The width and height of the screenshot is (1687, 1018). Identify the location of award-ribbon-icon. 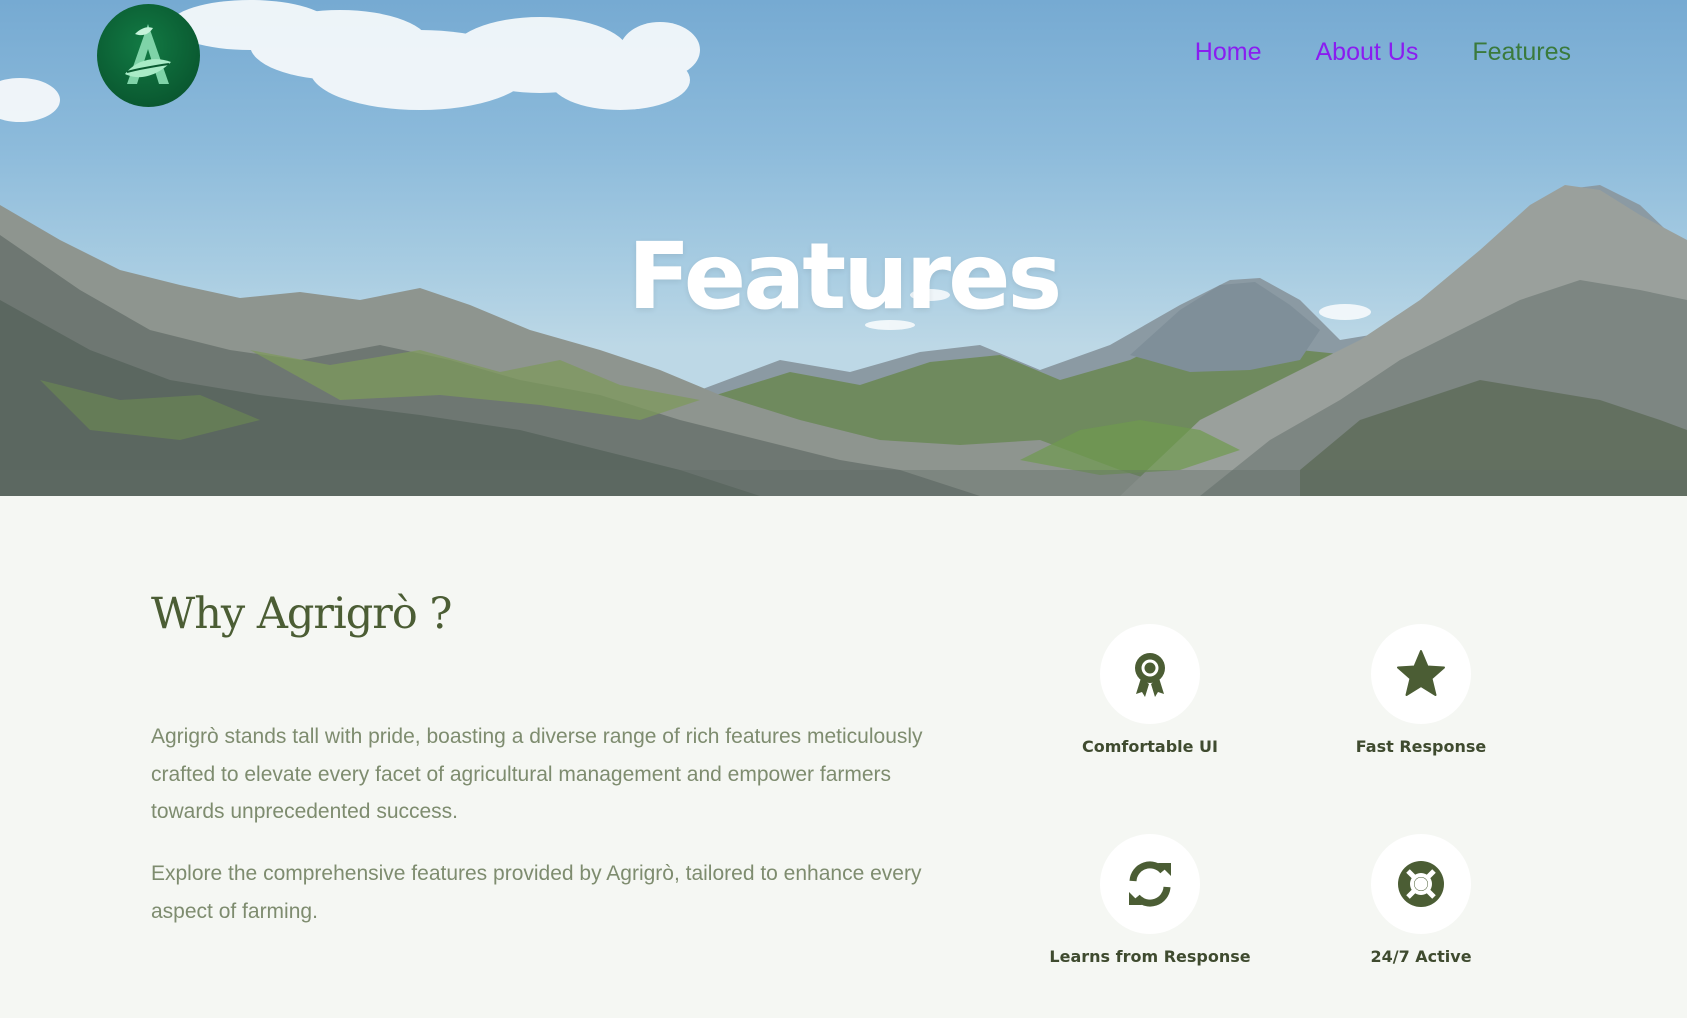
(1150, 675).